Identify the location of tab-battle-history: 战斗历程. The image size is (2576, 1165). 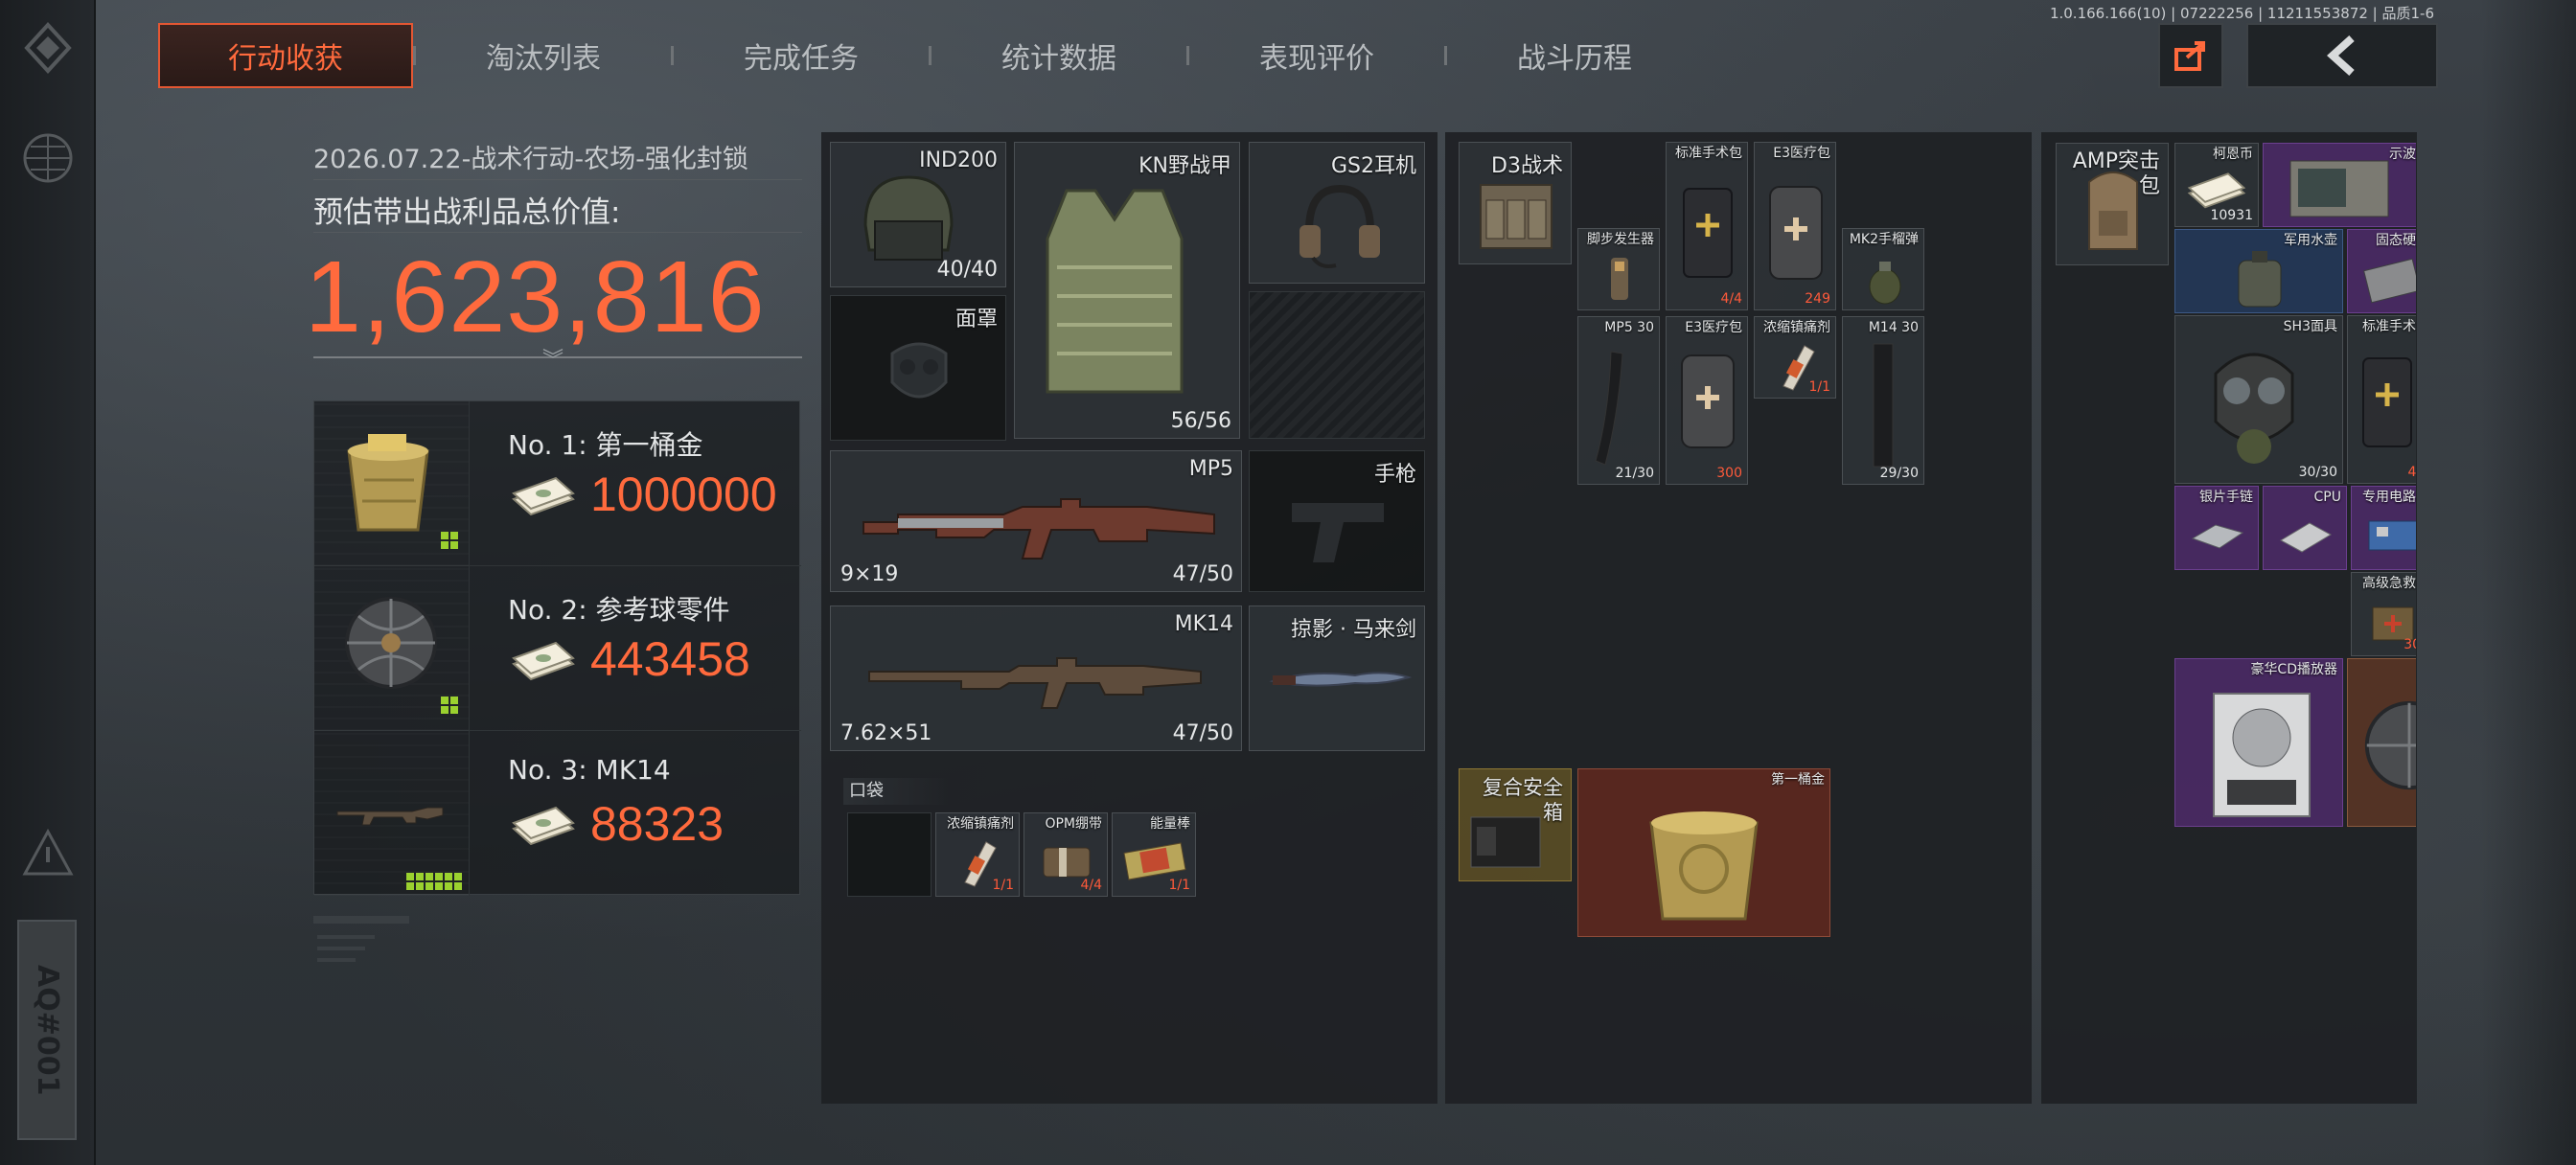
(1575, 56).